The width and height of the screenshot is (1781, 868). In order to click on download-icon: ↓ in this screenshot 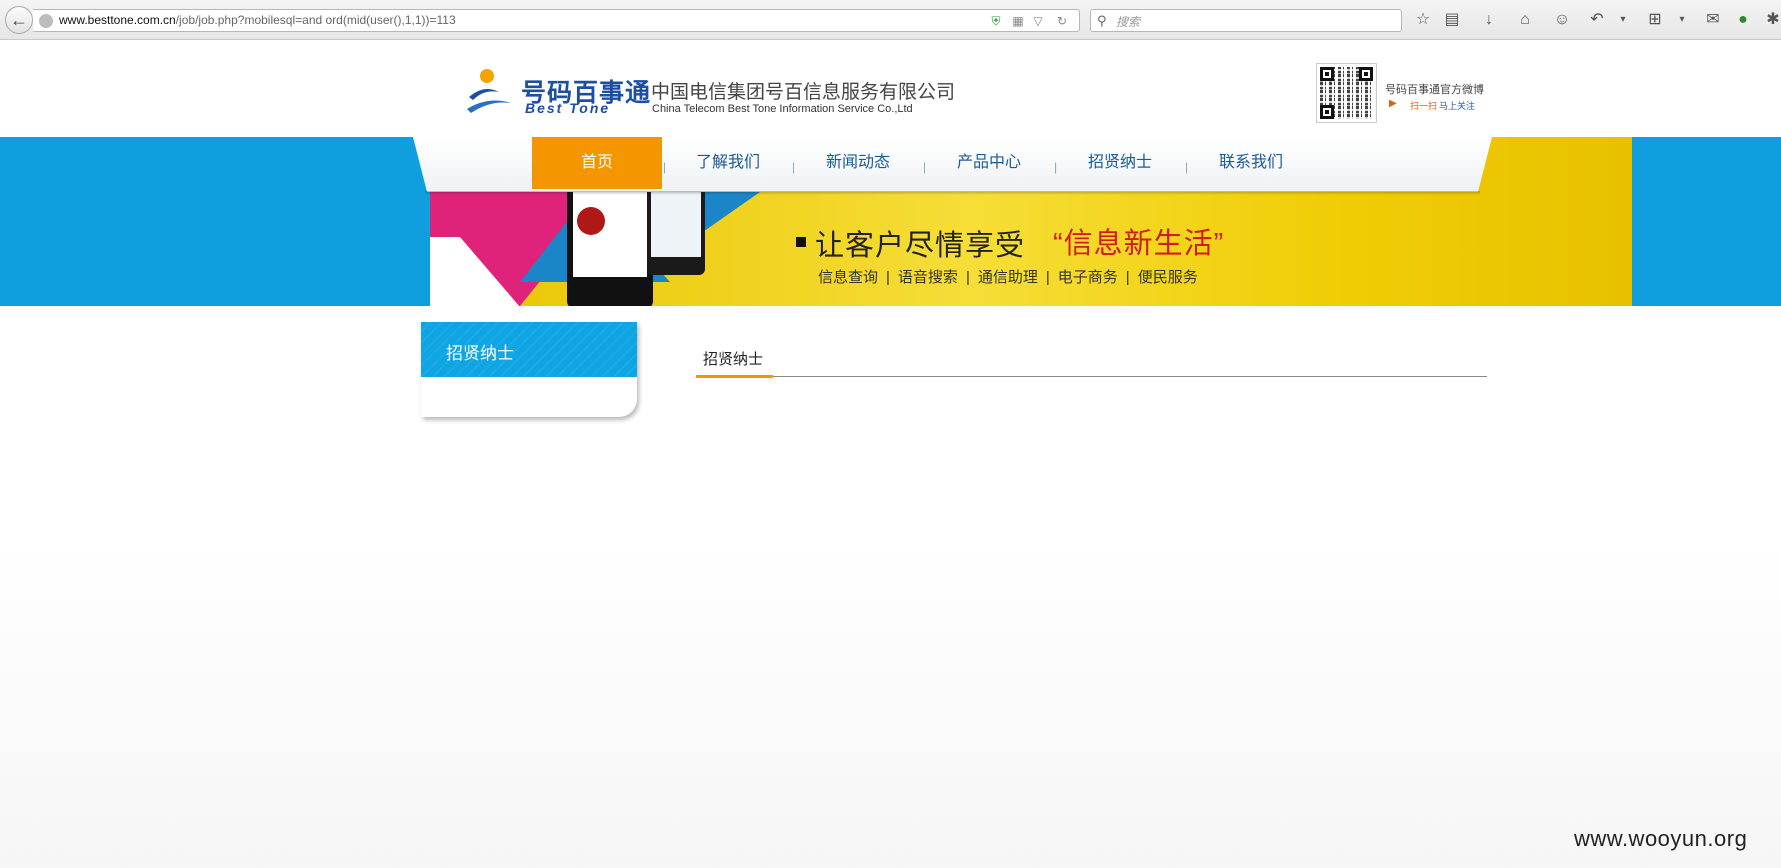, I will do `click(1489, 20)`.